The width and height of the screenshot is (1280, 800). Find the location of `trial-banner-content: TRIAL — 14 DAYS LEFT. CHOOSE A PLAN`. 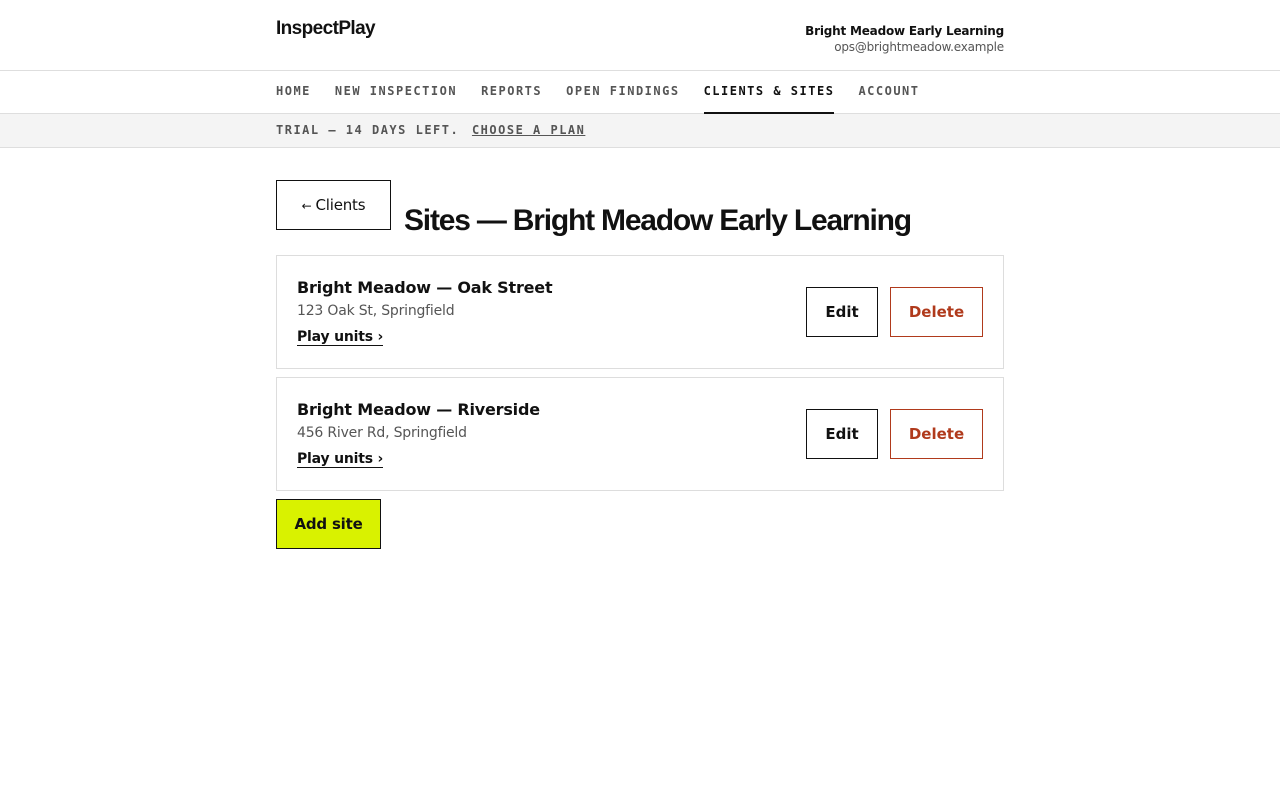

trial-banner-content: TRIAL — 14 DAYS LEFT. CHOOSE A PLAN is located at coordinates (430, 130).